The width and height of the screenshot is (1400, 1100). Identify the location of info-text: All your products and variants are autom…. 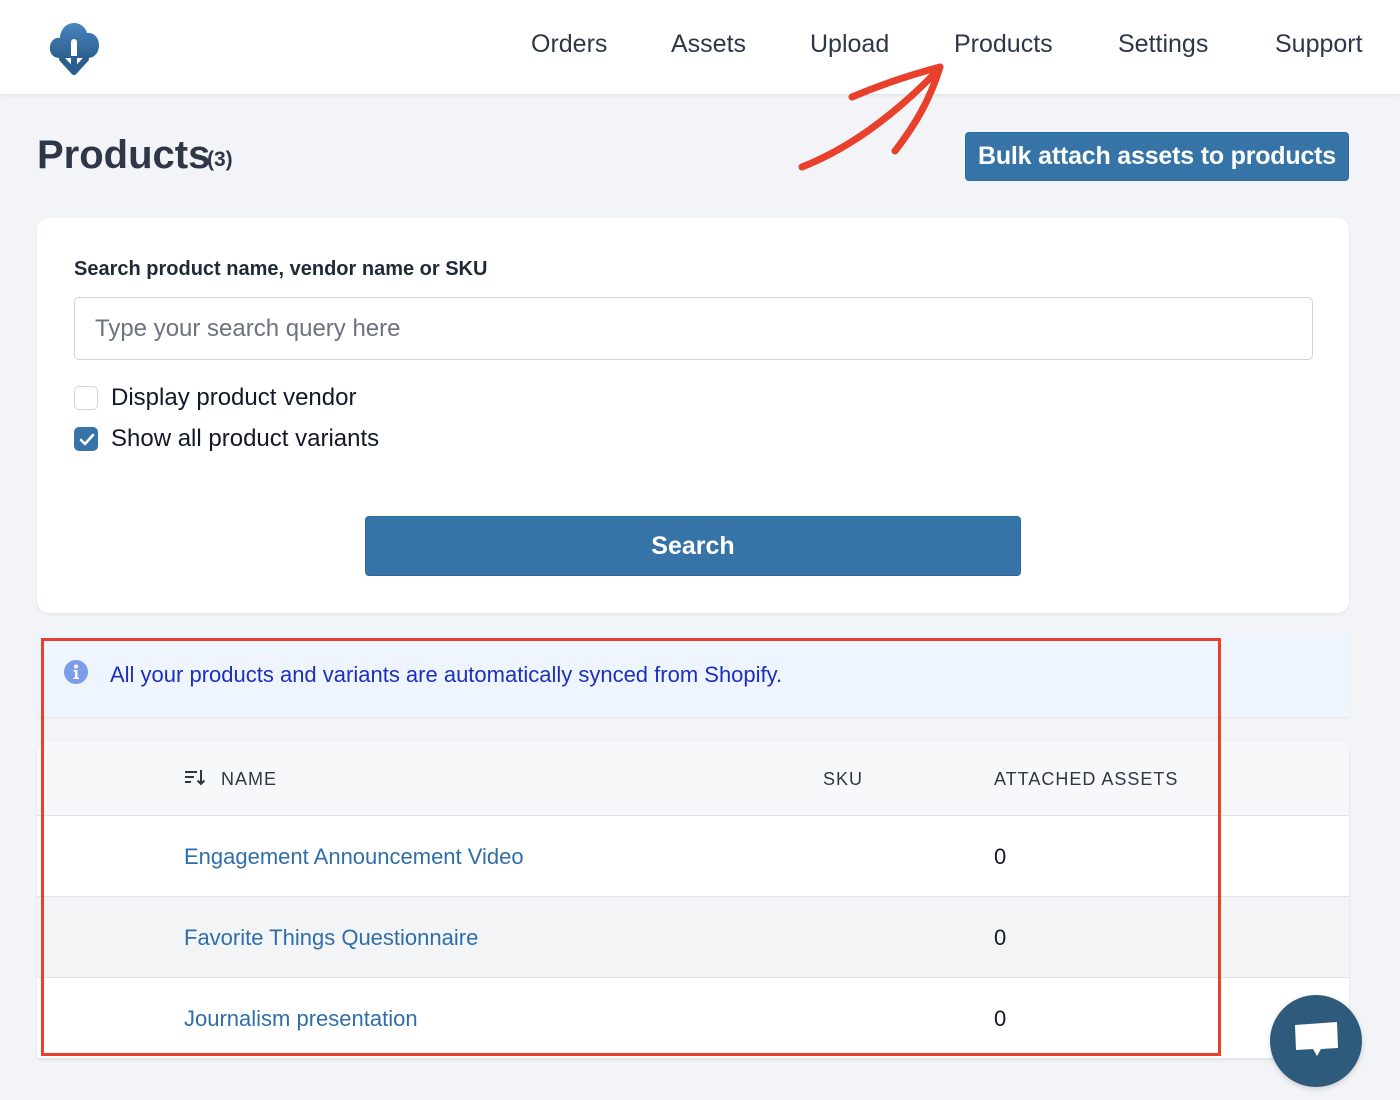
(446, 674).